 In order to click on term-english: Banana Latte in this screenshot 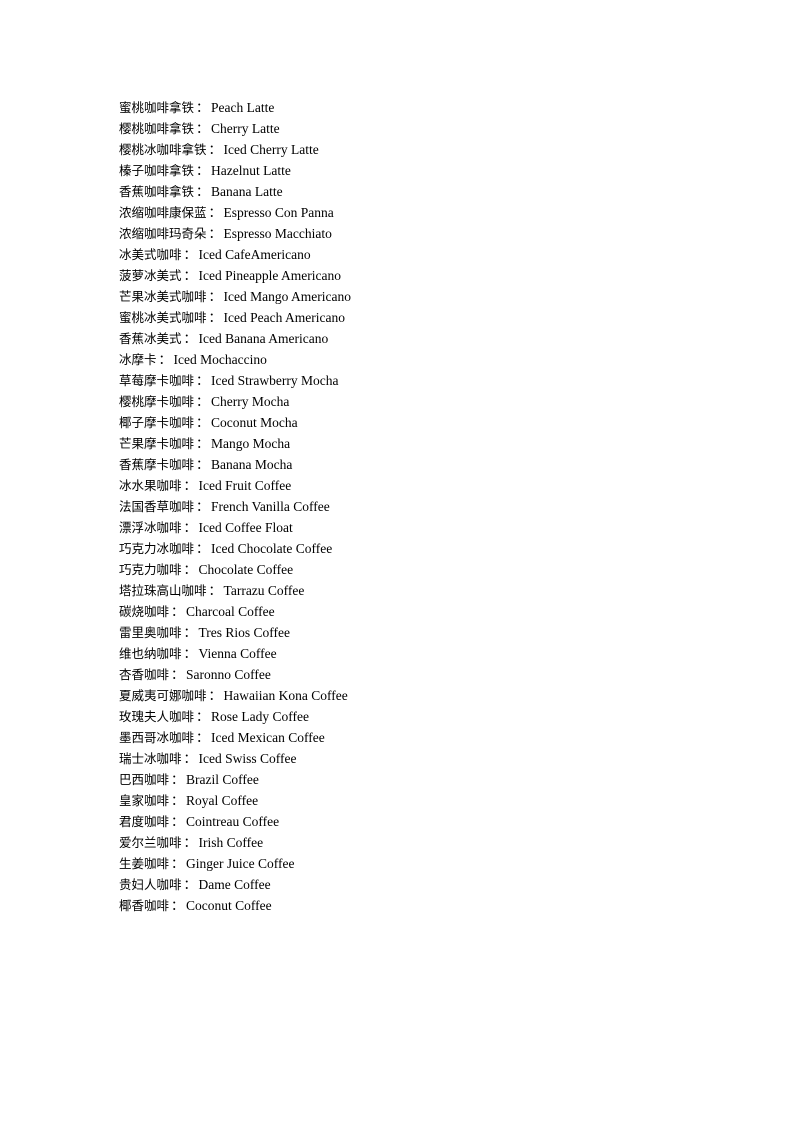, I will do `click(247, 191)`.